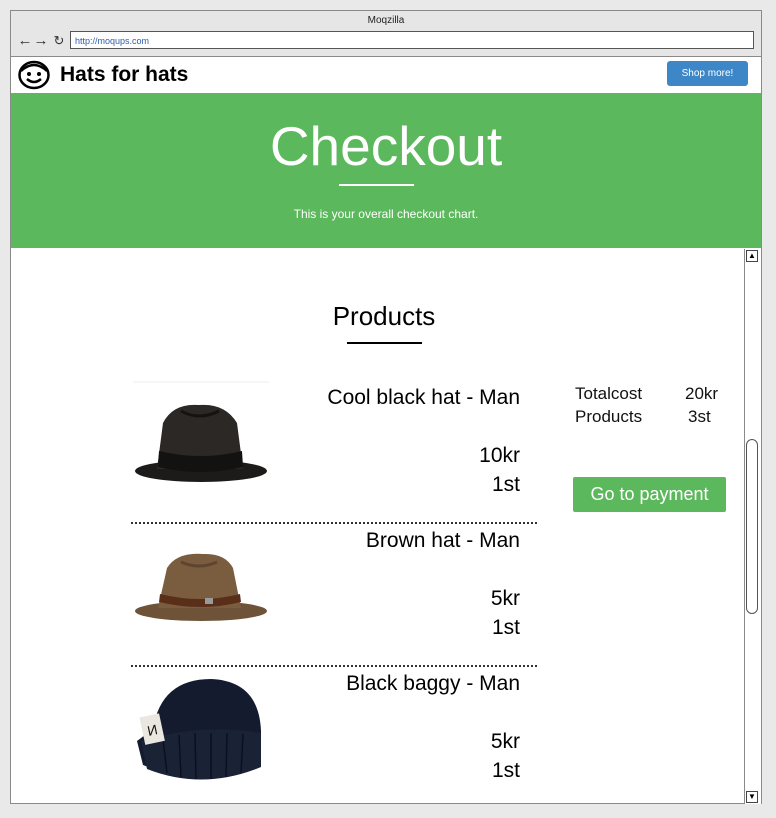 This screenshot has height=818, width=776. What do you see at coordinates (376, 185) in the screenshot?
I see `title-underline` at bounding box center [376, 185].